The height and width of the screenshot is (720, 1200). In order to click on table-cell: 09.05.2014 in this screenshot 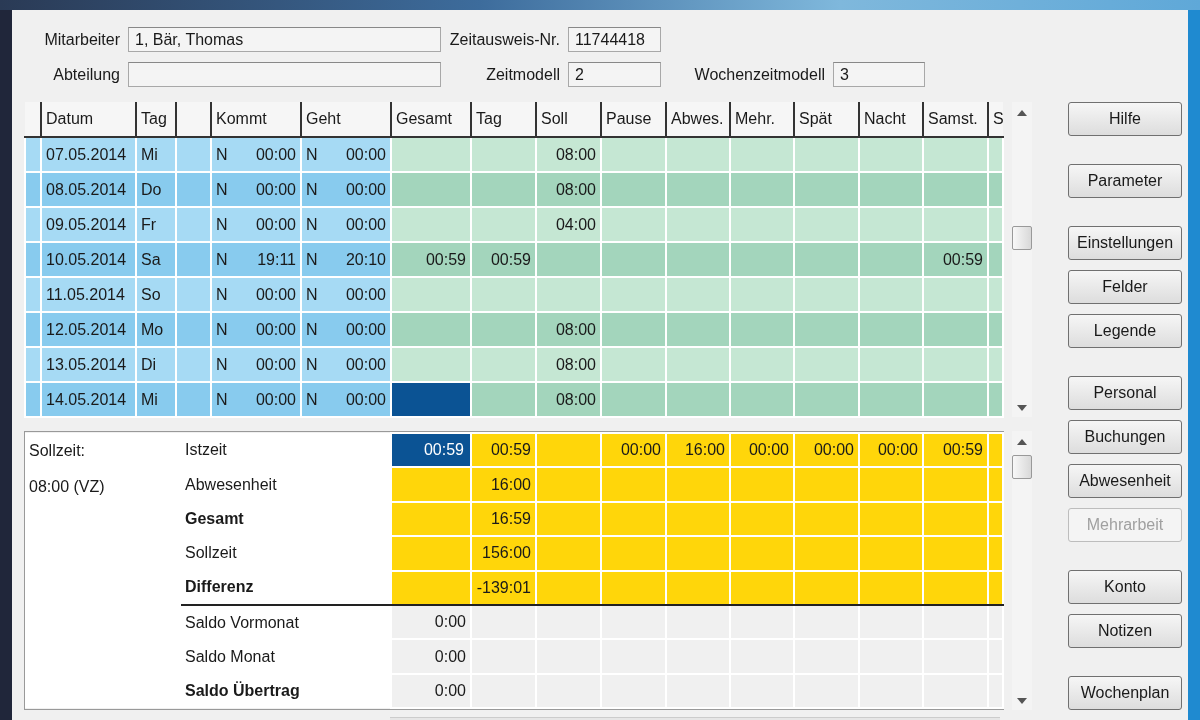, I will do `click(88, 224)`.